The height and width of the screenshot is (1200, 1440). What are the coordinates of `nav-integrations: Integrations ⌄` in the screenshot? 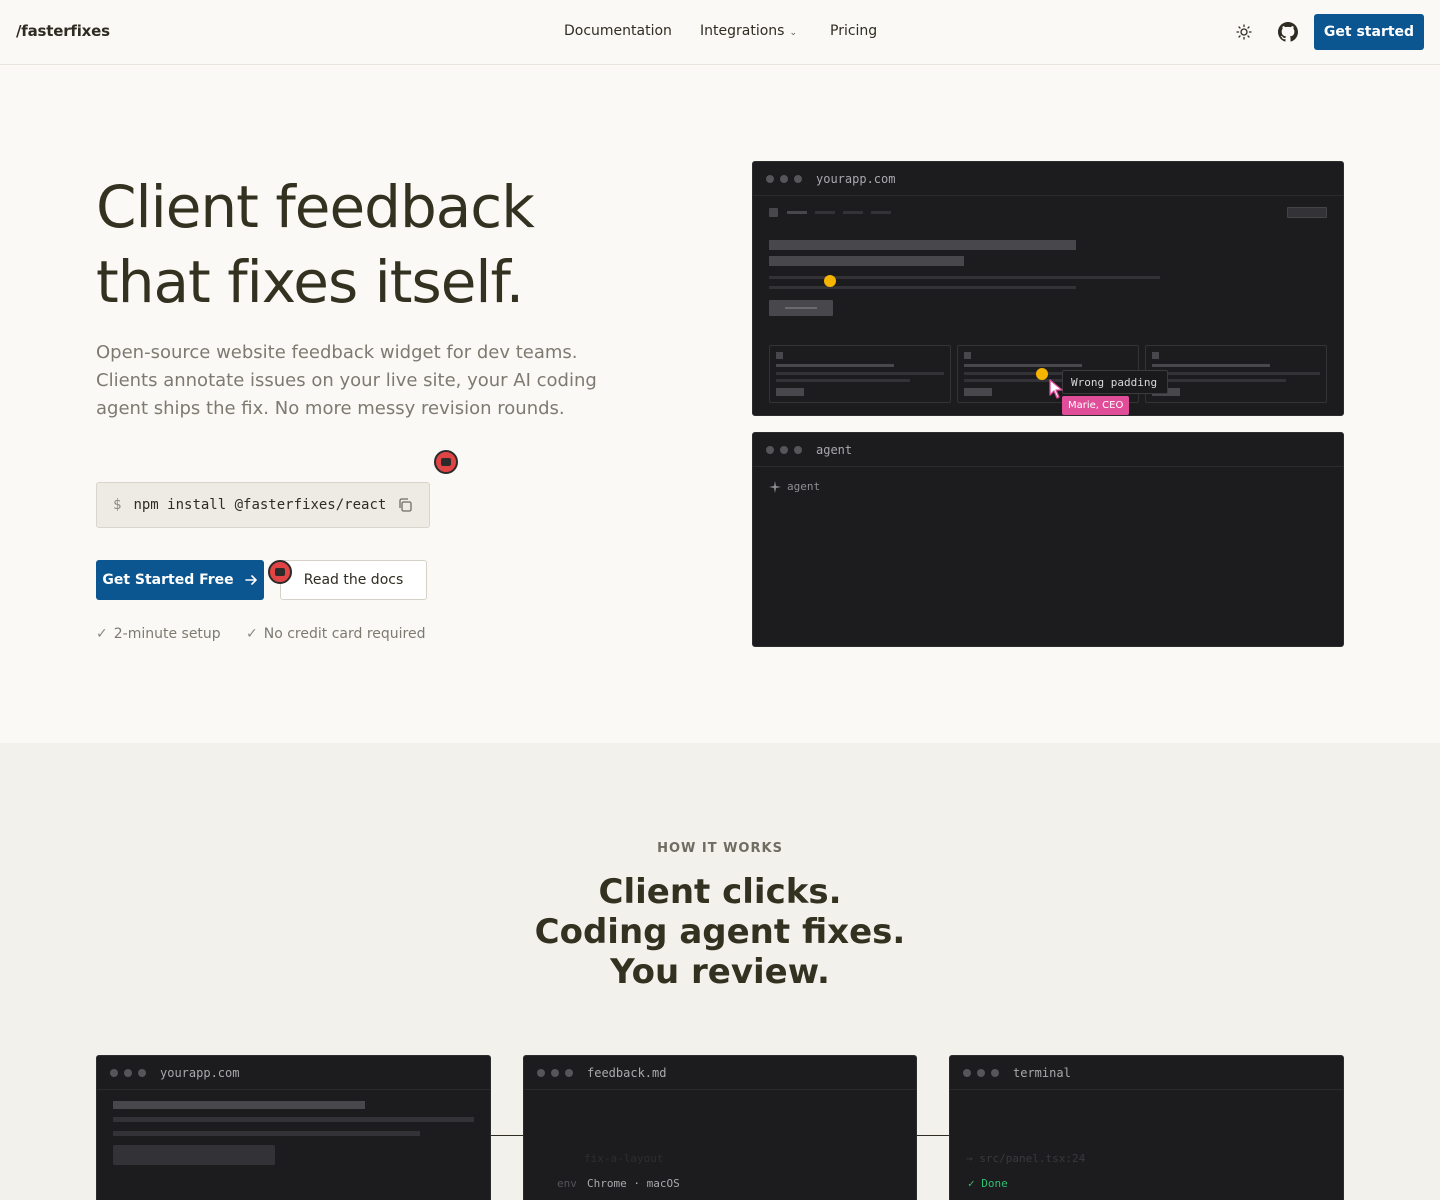 It's located at (748, 31).